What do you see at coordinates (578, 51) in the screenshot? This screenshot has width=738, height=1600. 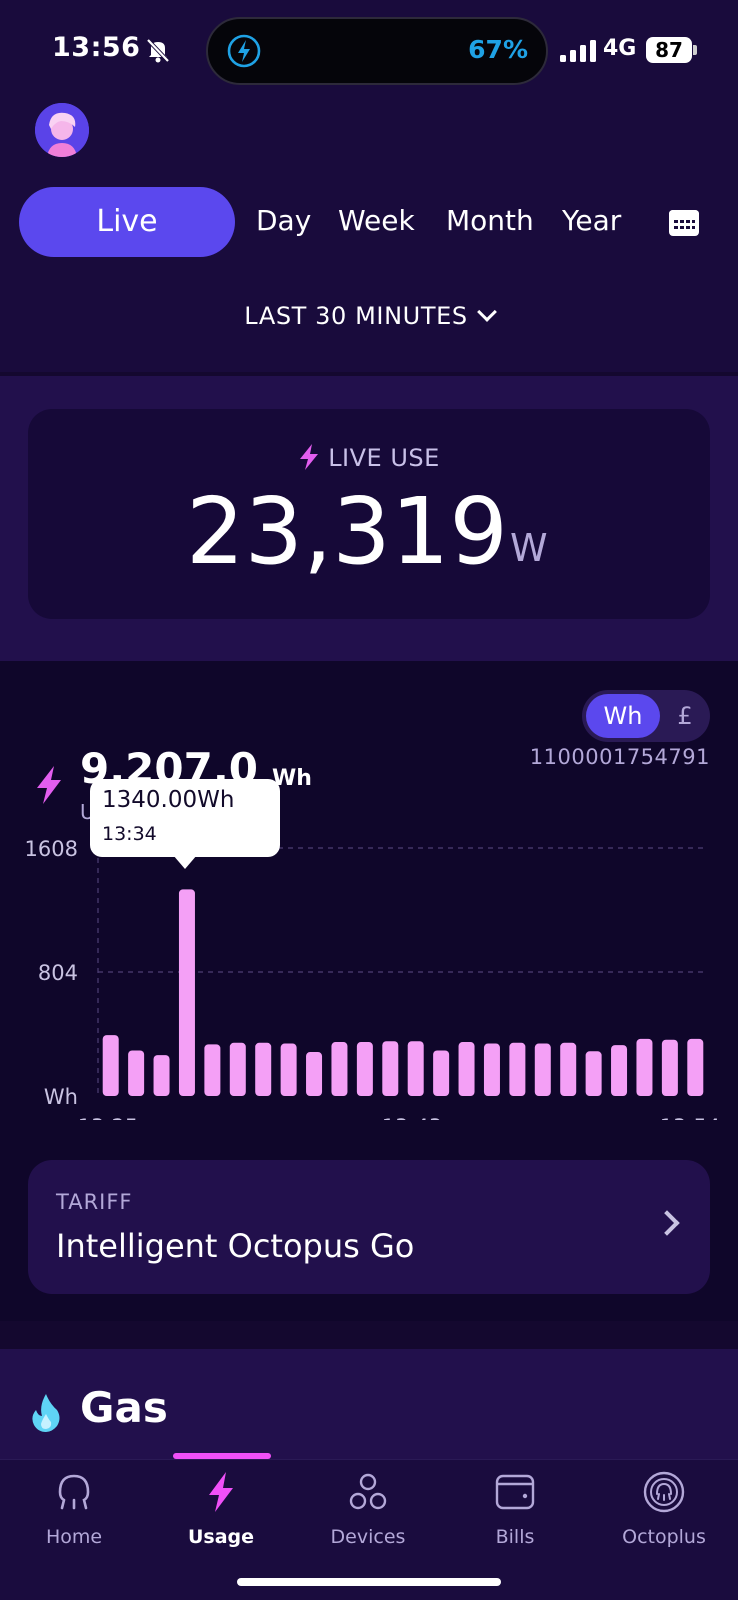 I see `signal-icon` at bounding box center [578, 51].